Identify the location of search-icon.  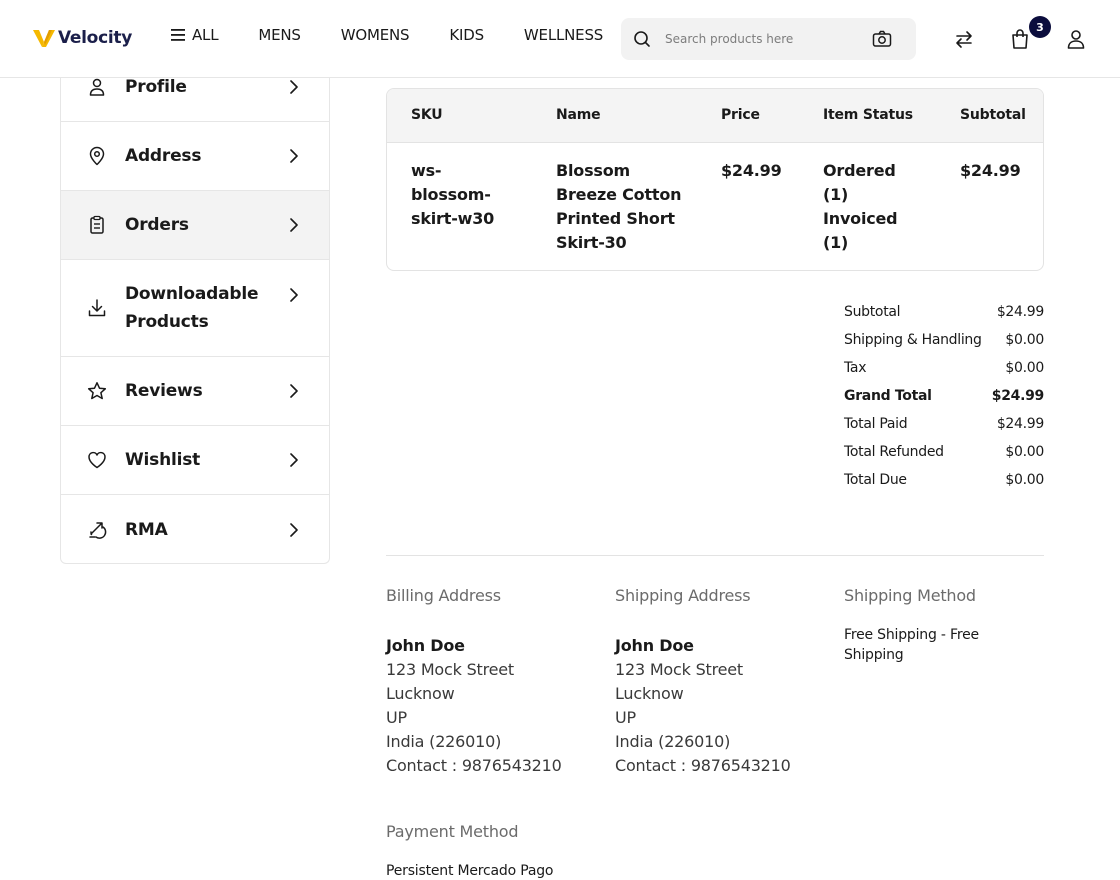
(642, 39).